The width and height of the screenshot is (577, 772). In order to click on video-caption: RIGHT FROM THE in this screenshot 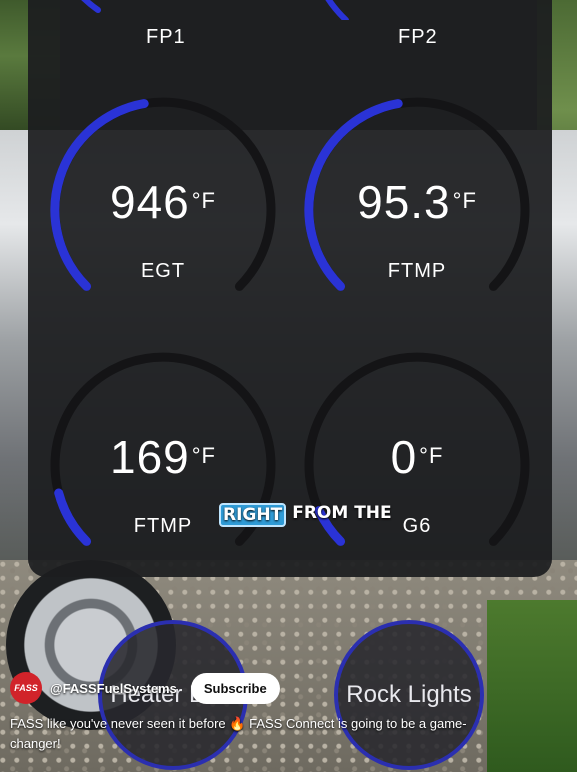, I will do `click(305, 515)`.